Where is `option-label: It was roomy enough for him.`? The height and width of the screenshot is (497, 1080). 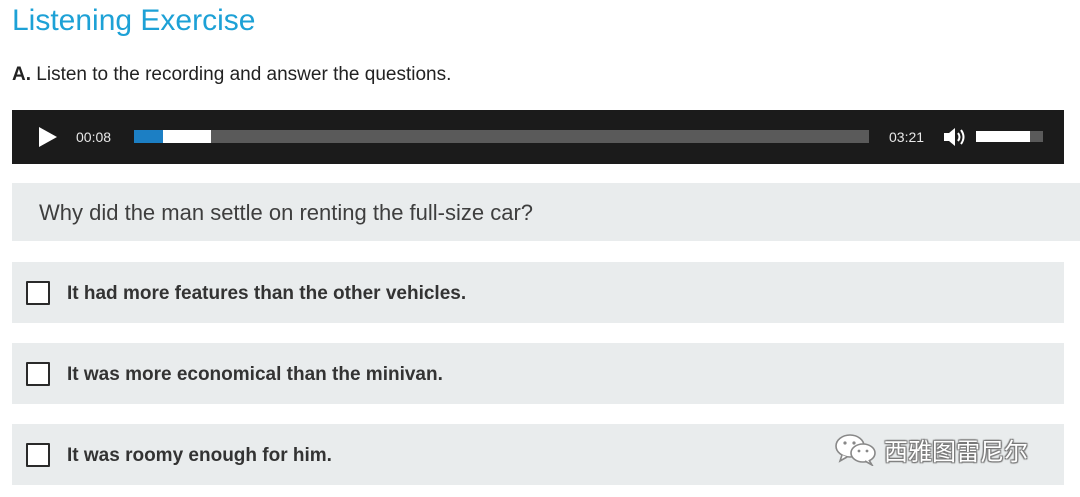 option-label: It was roomy enough for him. is located at coordinates (199, 455).